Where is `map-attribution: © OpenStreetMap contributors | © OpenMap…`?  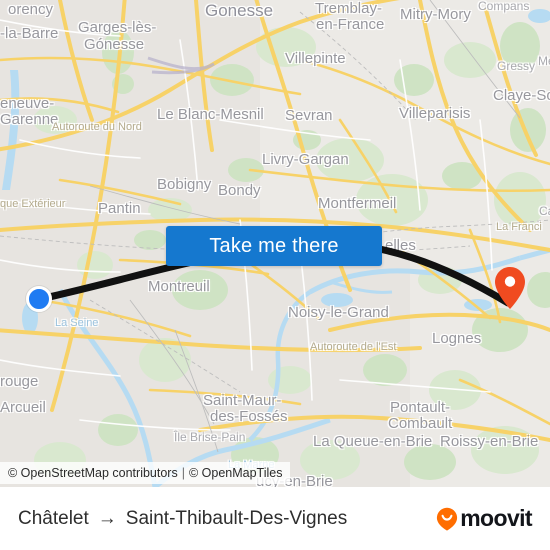
map-attribution: © OpenStreetMap contributors | © OpenMap… is located at coordinates (145, 473).